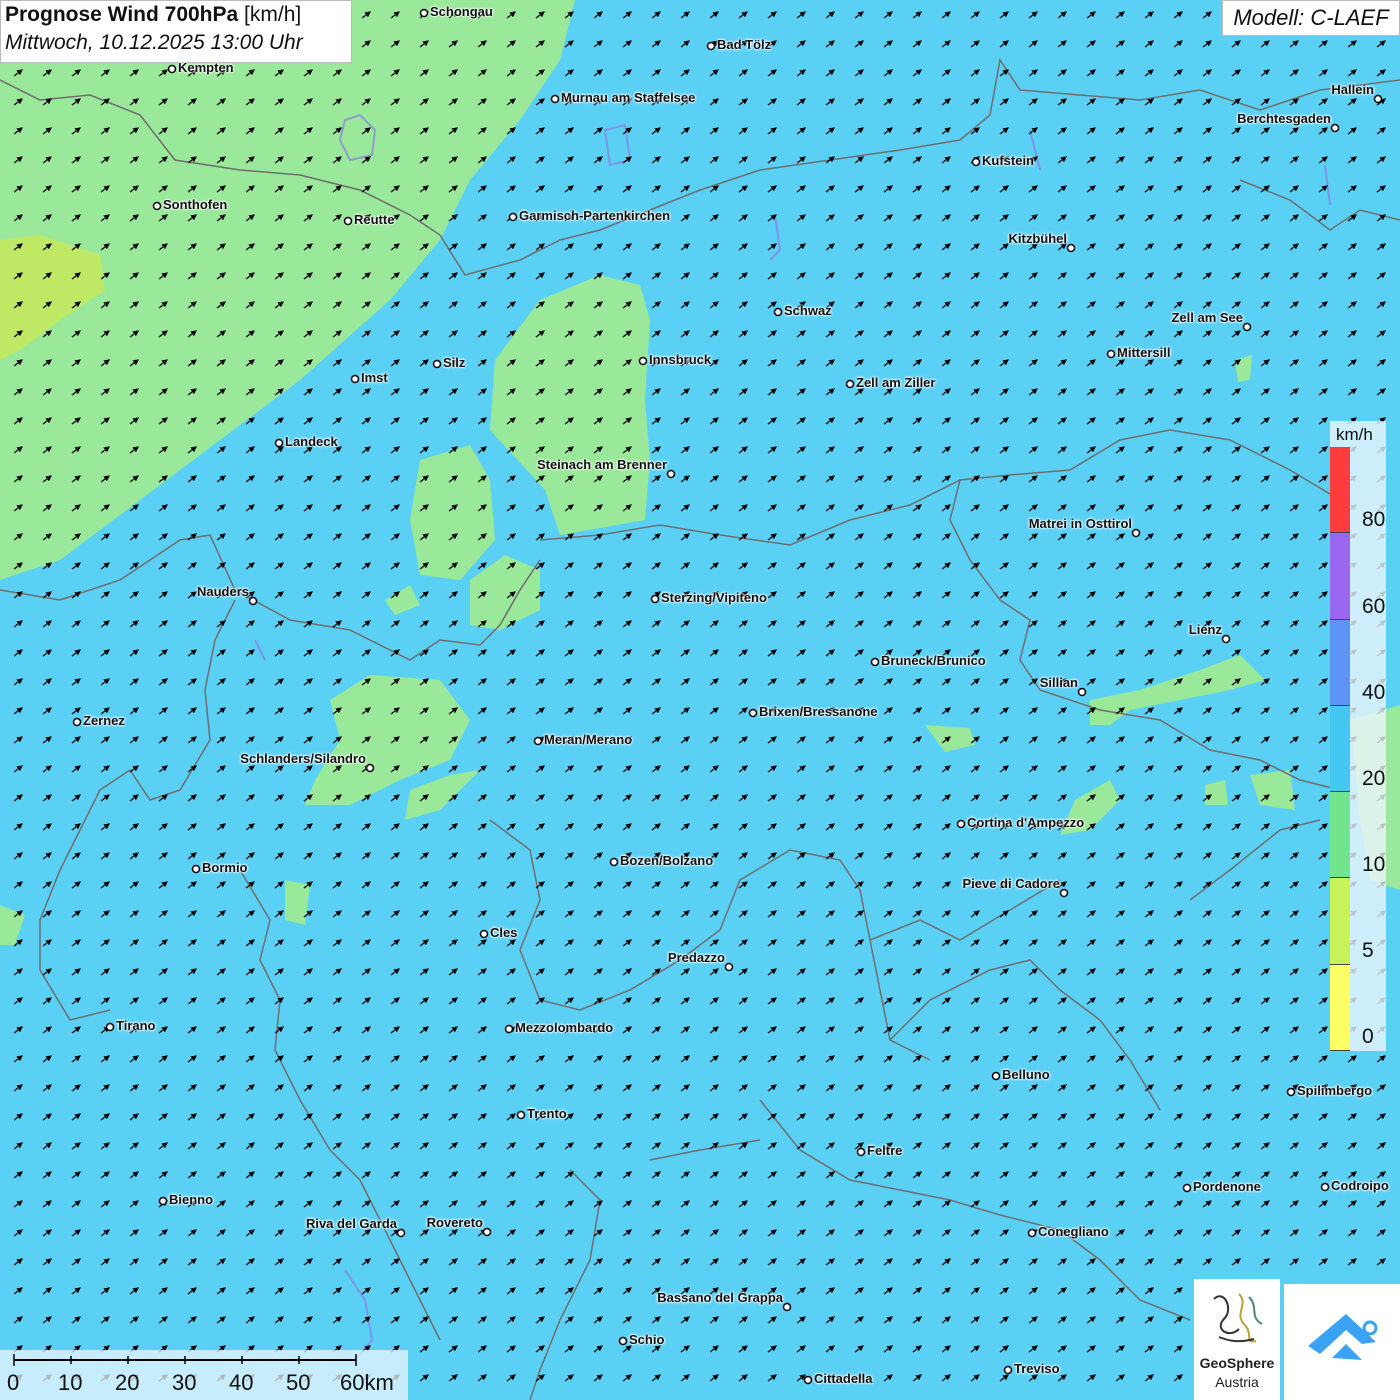 This screenshot has width=1400, height=1400. Describe the element at coordinates (696, 957) in the screenshot. I see `city-label: Predazzo` at that location.